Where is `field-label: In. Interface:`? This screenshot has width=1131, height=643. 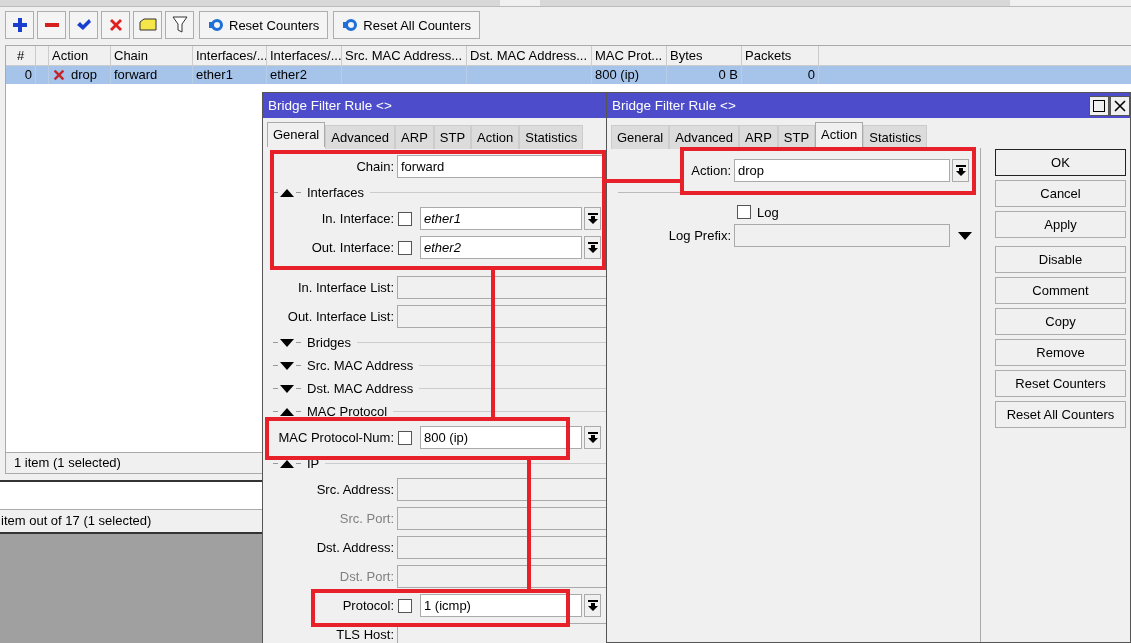 field-label: In. Interface: is located at coordinates (357, 218).